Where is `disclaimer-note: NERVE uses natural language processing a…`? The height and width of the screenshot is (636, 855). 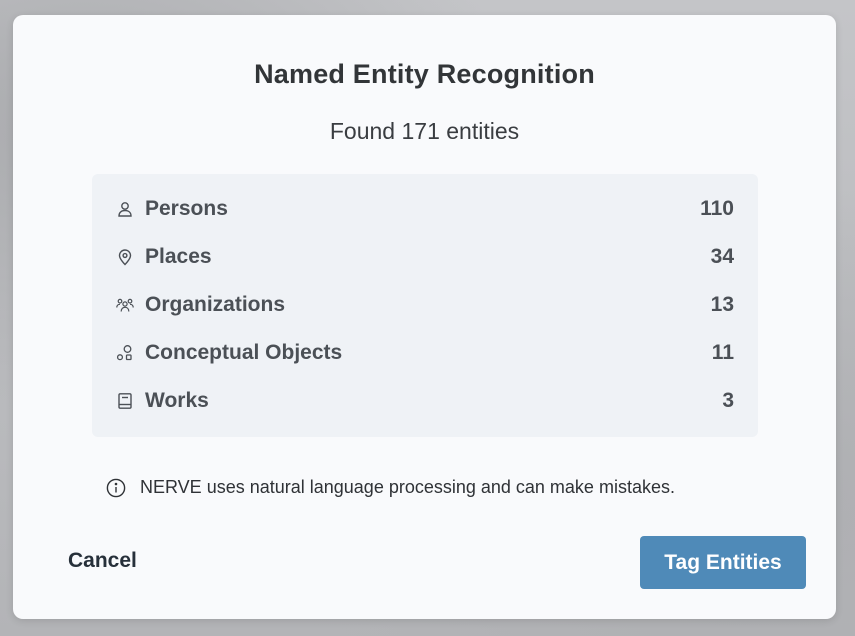 disclaimer-note: NERVE uses natural language processing a… is located at coordinates (390, 487).